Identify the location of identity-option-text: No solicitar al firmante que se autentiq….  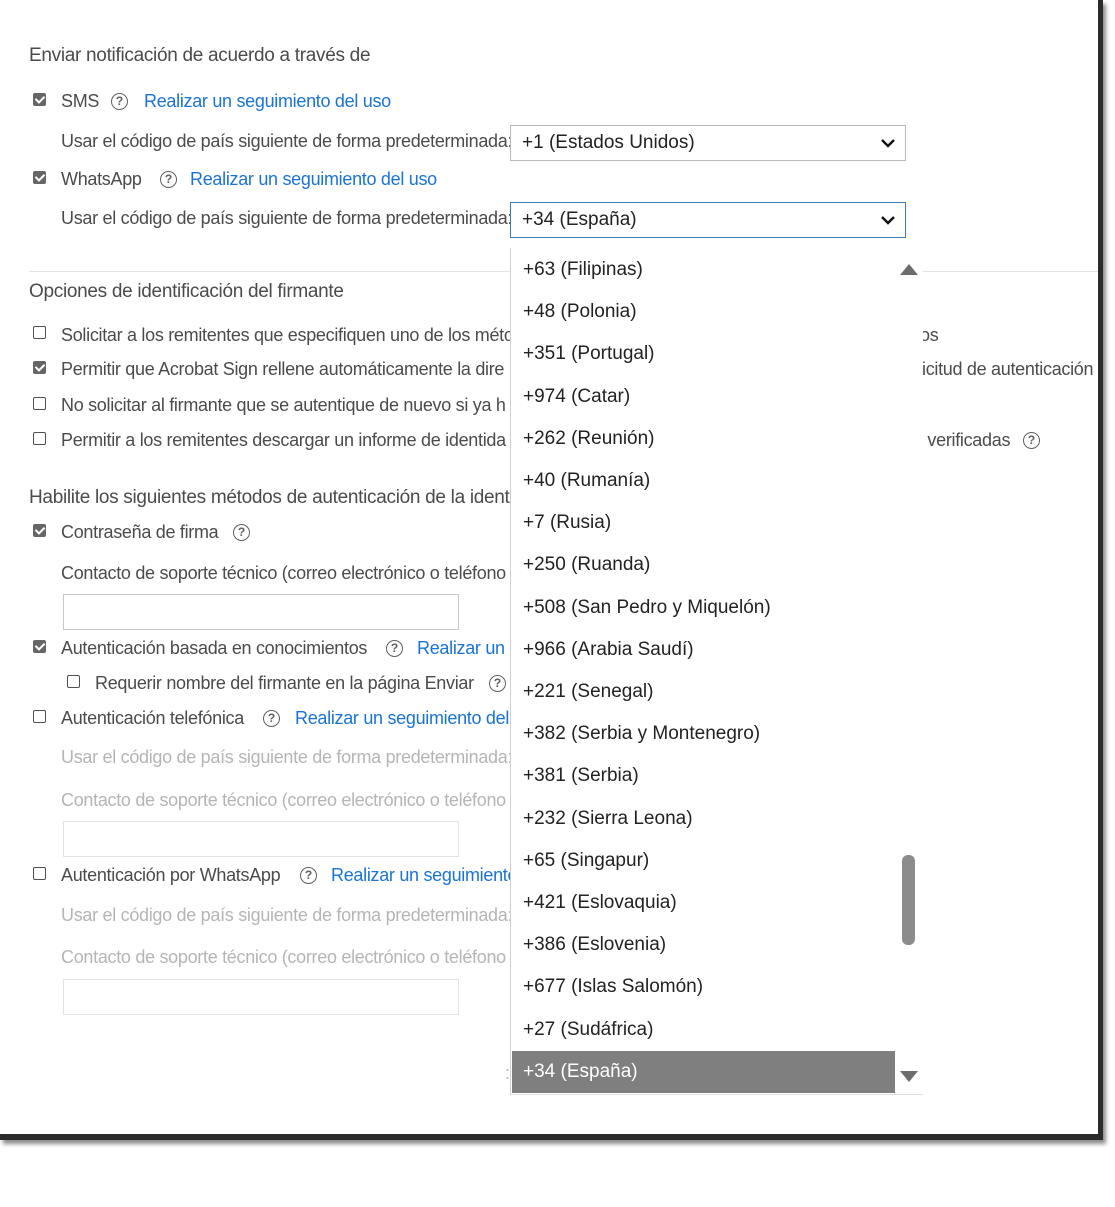
(283, 405).